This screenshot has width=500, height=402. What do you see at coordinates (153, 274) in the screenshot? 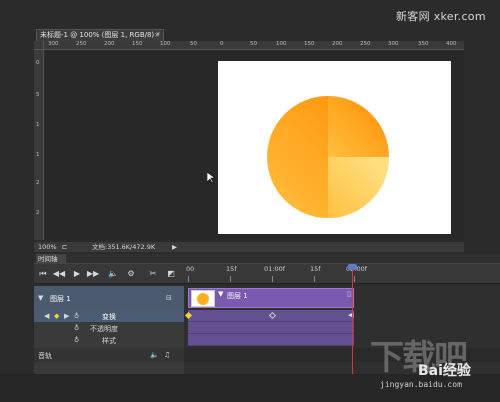
I see `split-icon: ✂` at bounding box center [153, 274].